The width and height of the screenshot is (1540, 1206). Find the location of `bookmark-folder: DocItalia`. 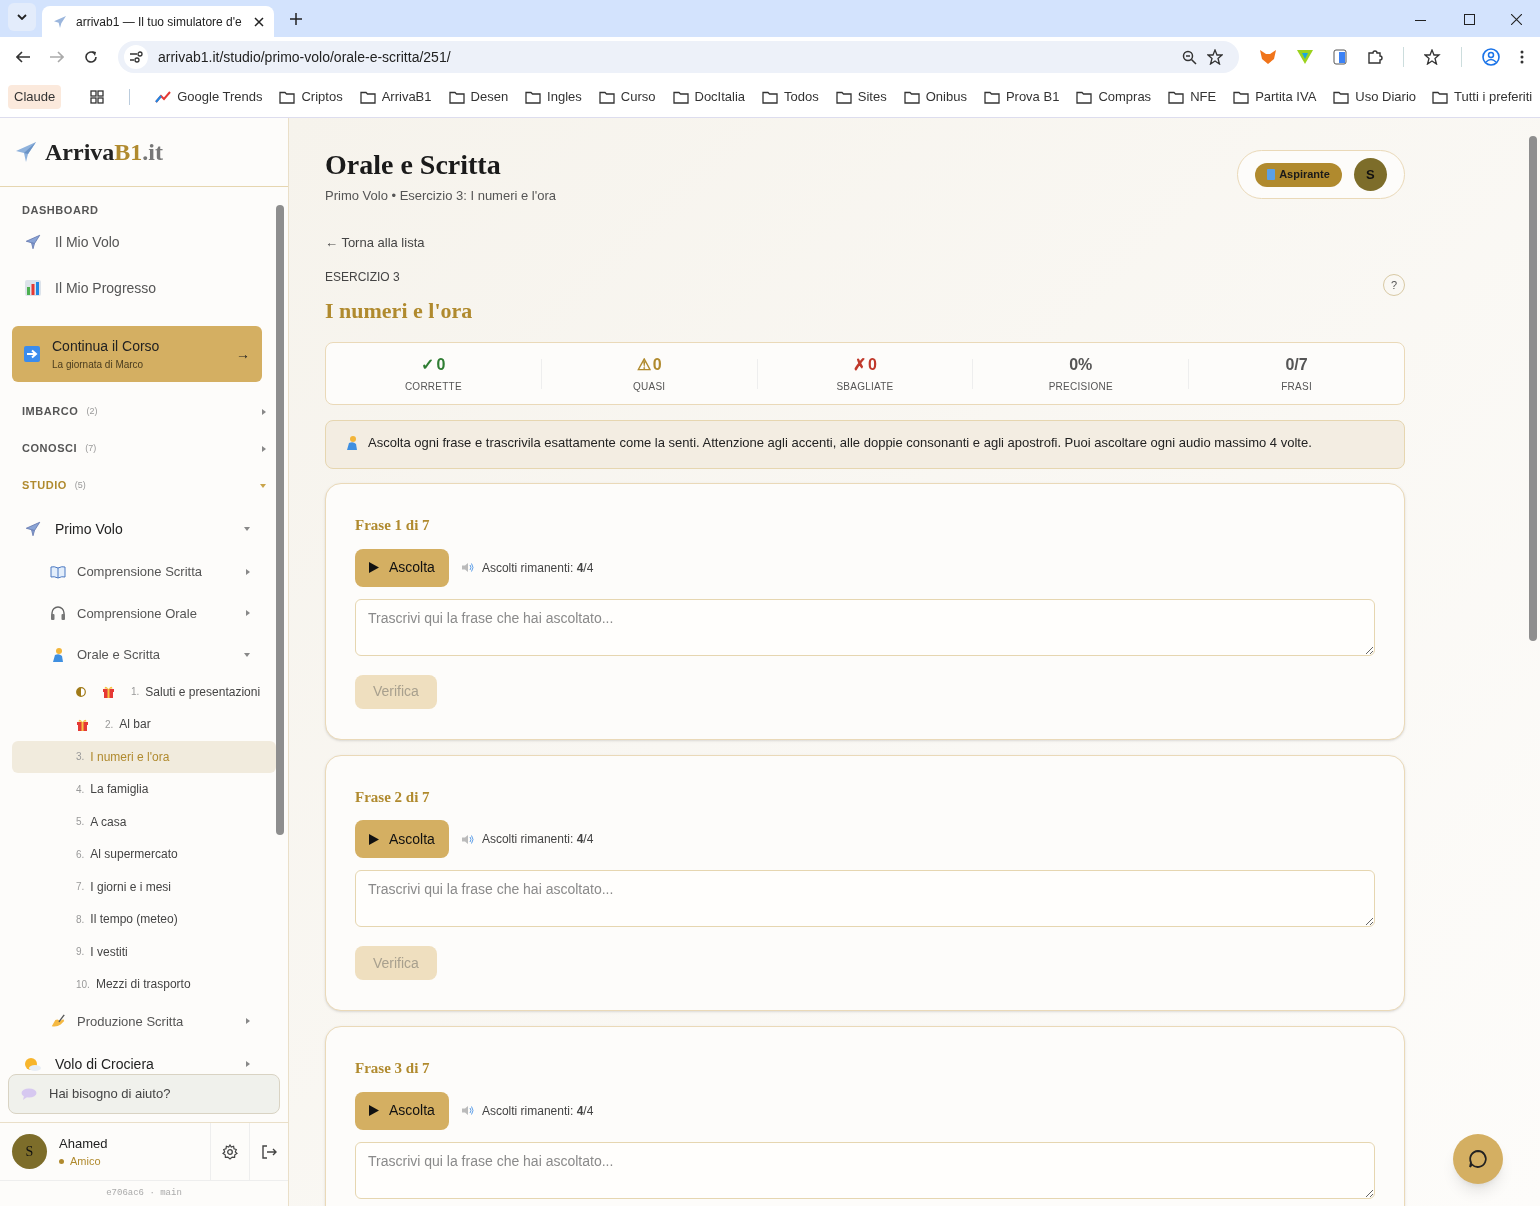

bookmark-folder: DocItalia is located at coordinates (709, 97).